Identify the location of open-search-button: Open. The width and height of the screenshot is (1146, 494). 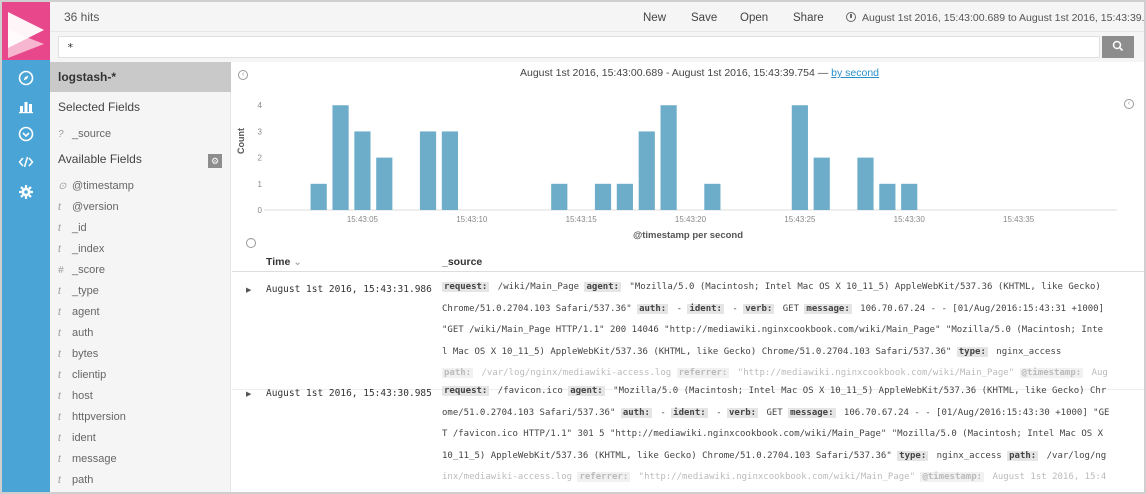
(754, 18).